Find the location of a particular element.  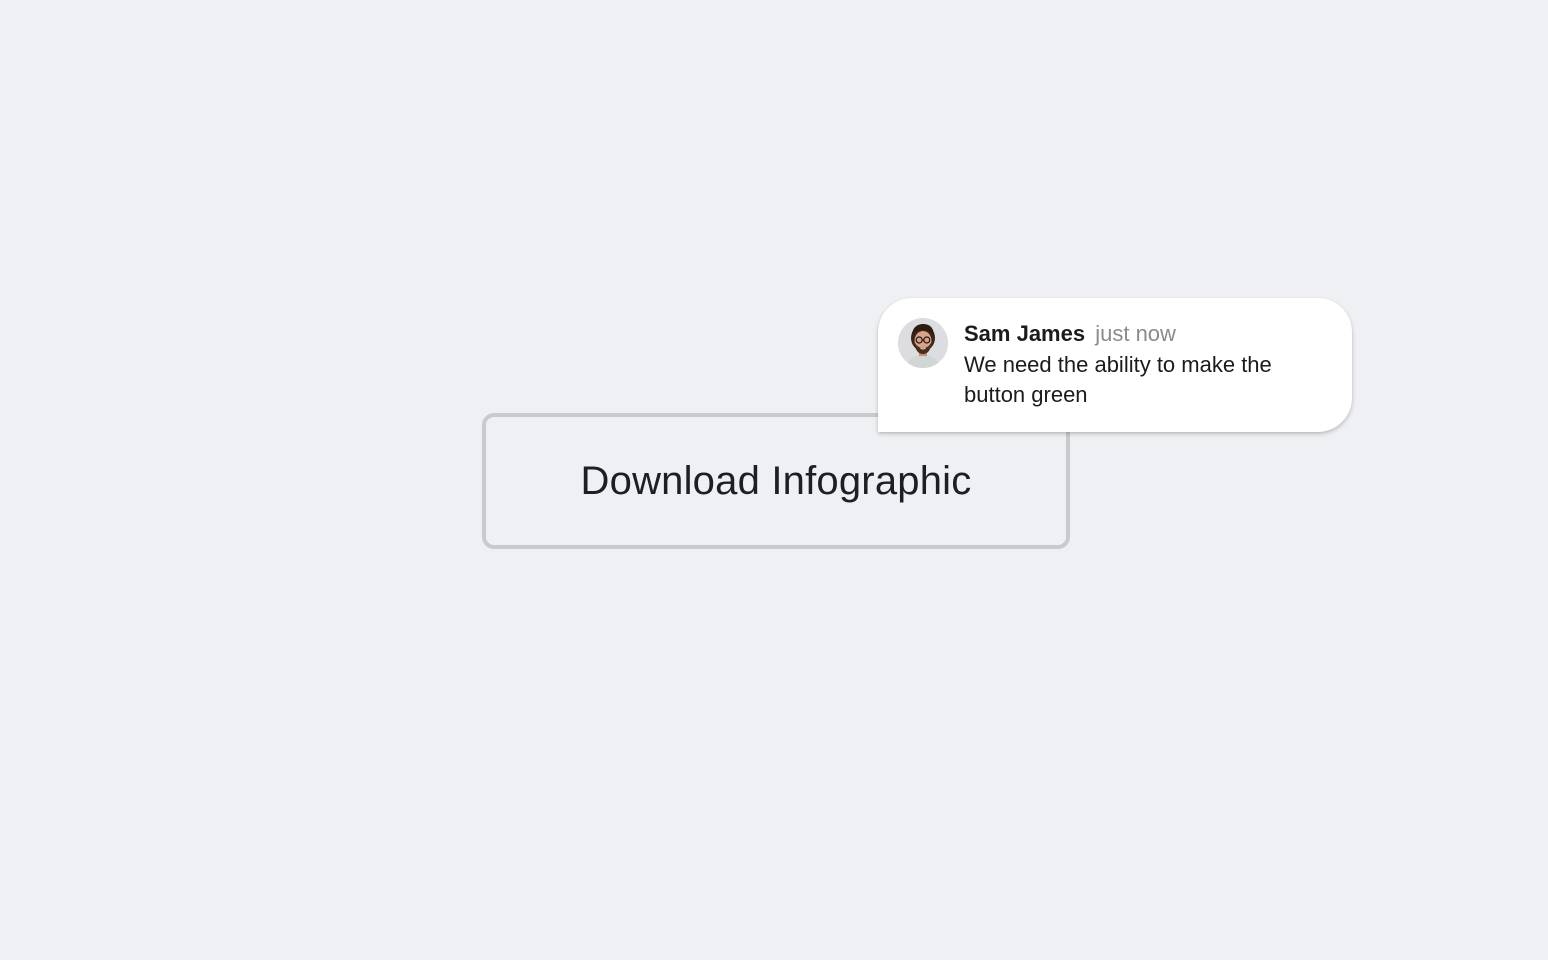

download-button-label: Download Infographic is located at coordinates (776, 480).